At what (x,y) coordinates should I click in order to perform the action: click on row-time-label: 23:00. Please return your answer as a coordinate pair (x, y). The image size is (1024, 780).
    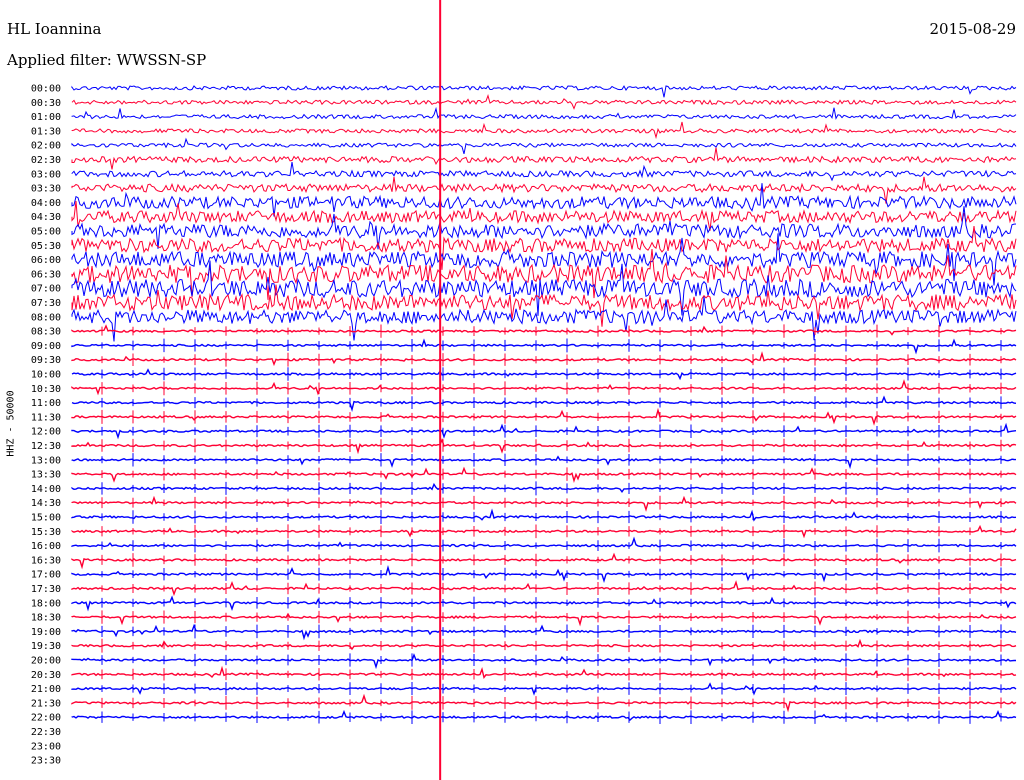
    Looking at the image, I should click on (46, 746).